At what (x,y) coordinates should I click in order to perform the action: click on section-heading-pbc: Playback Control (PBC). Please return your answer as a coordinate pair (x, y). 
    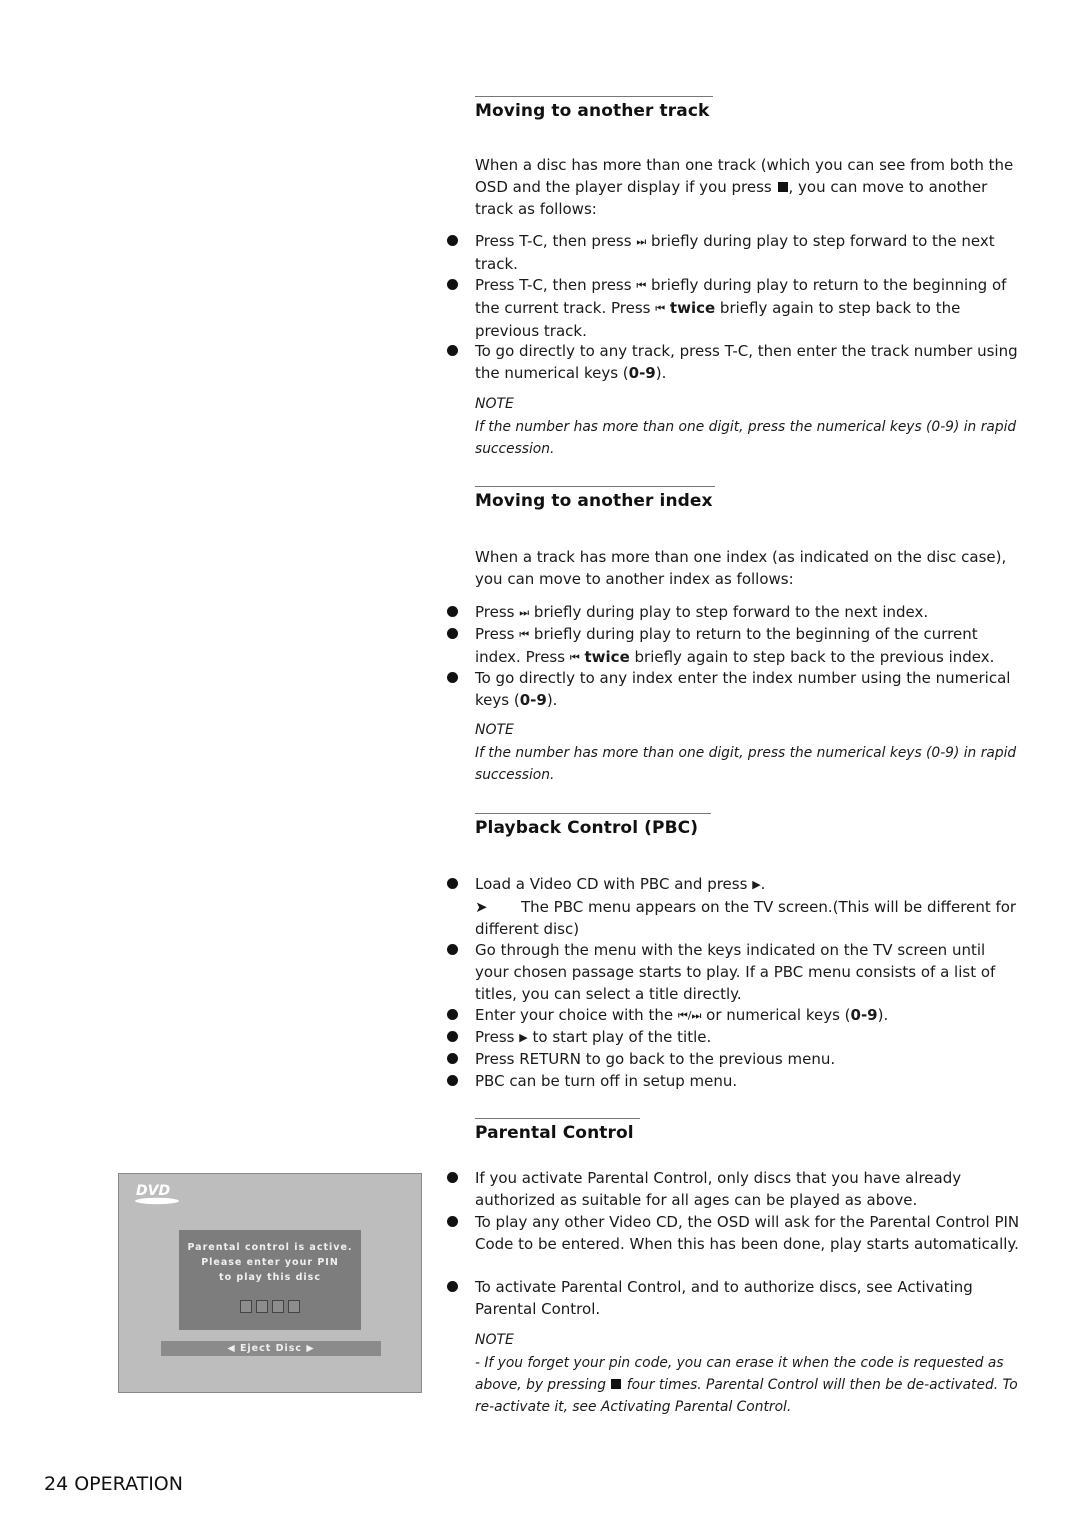
    Looking at the image, I should click on (587, 828).